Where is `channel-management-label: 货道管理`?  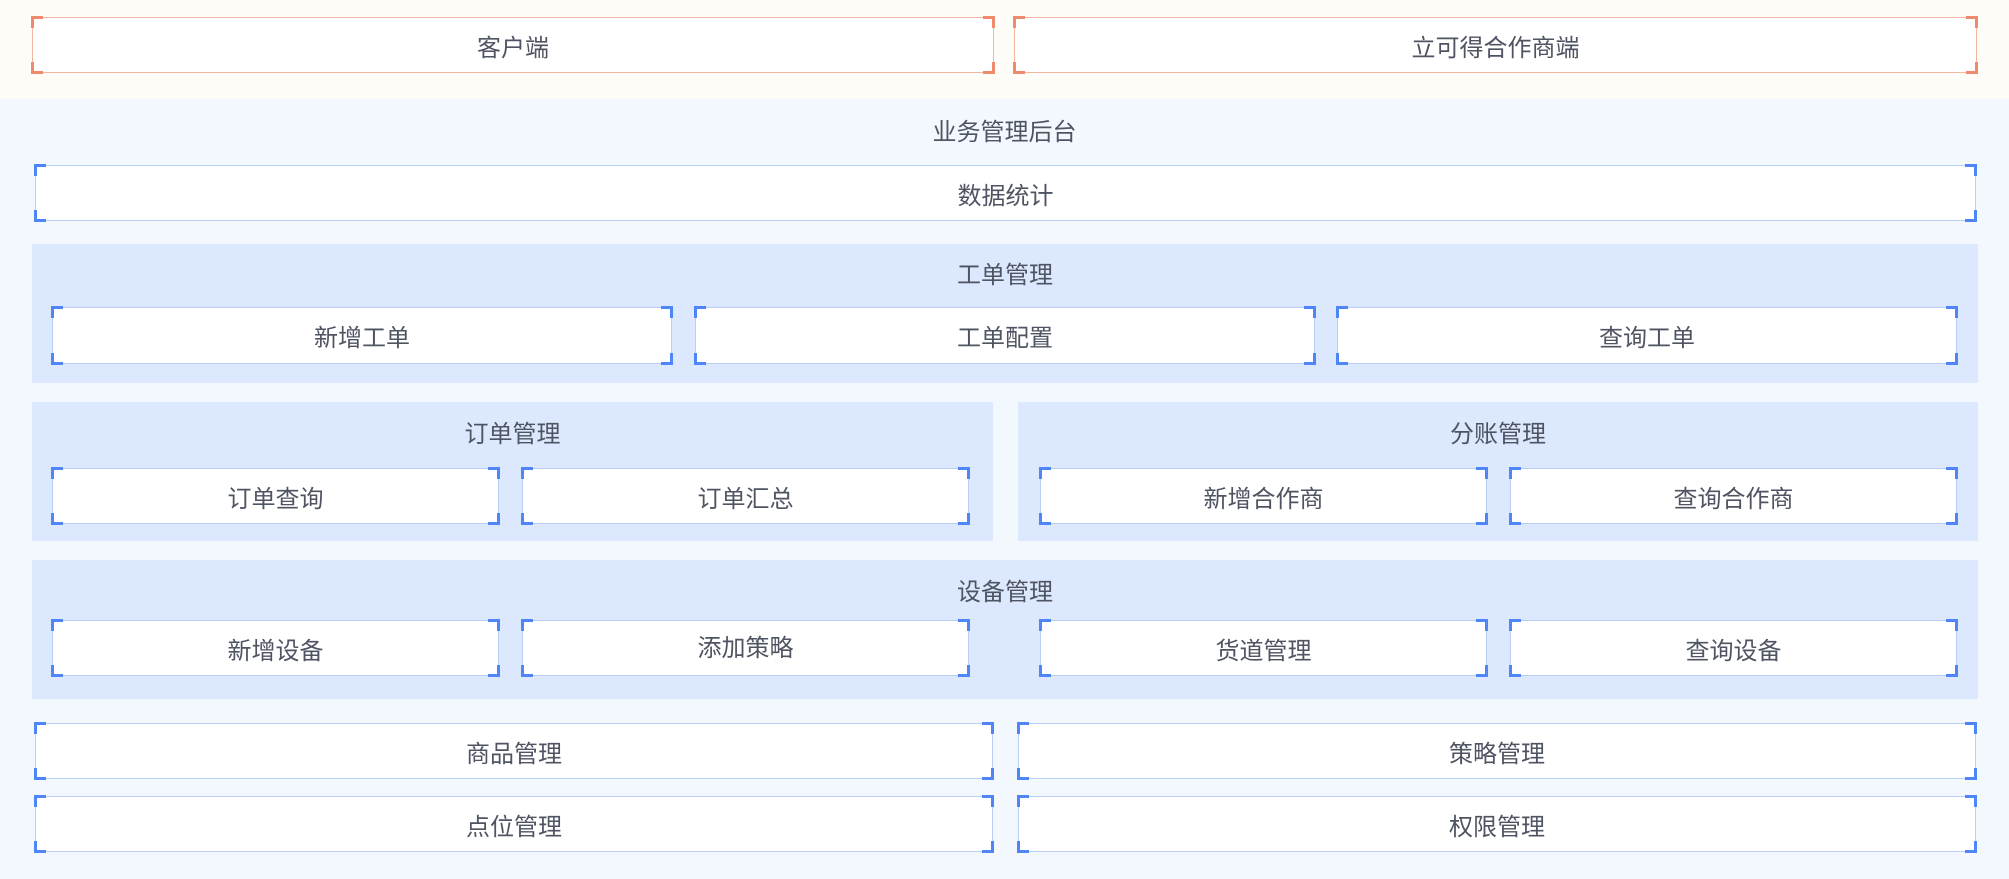
channel-management-label: 货道管理 is located at coordinates (1263, 650).